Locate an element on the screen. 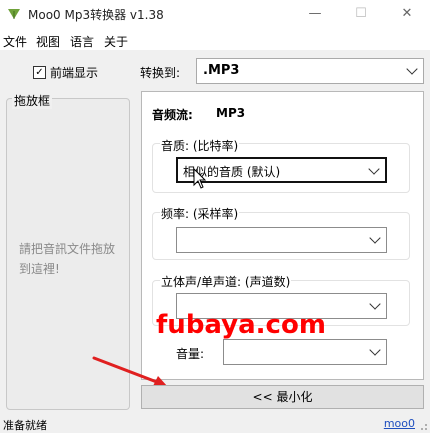  status-text: 准备就绪 is located at coordinates (25, 425).